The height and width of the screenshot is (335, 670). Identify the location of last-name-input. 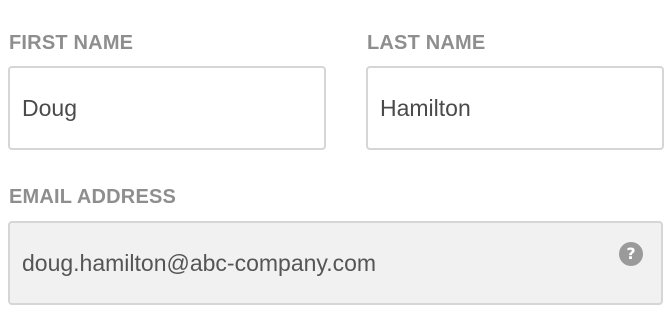
(515, 108).